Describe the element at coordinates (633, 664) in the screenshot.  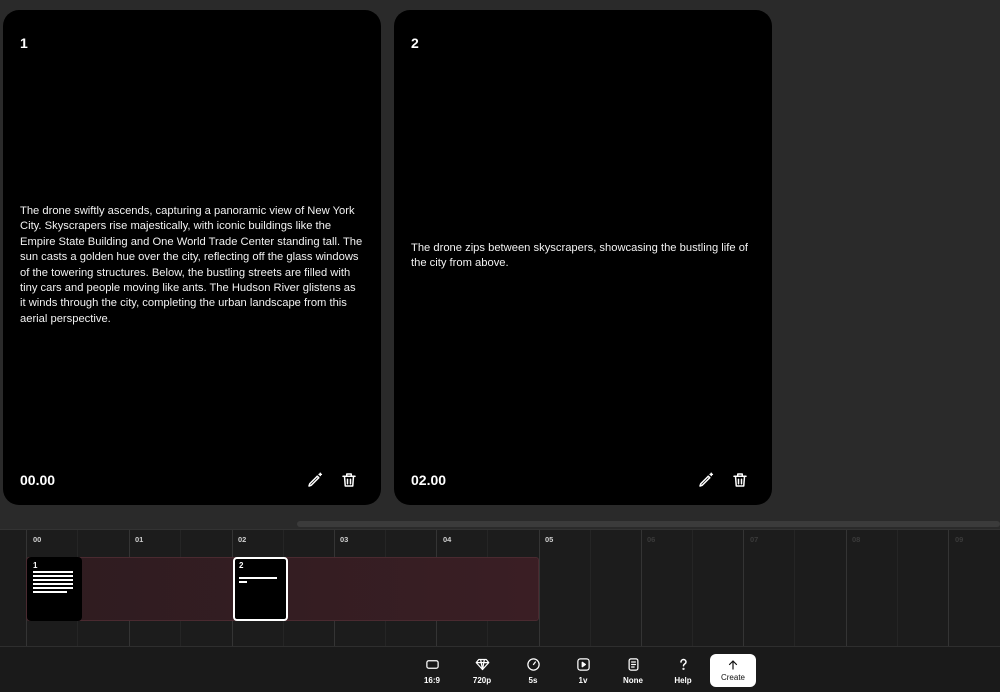
I see `document-icon` at that location.